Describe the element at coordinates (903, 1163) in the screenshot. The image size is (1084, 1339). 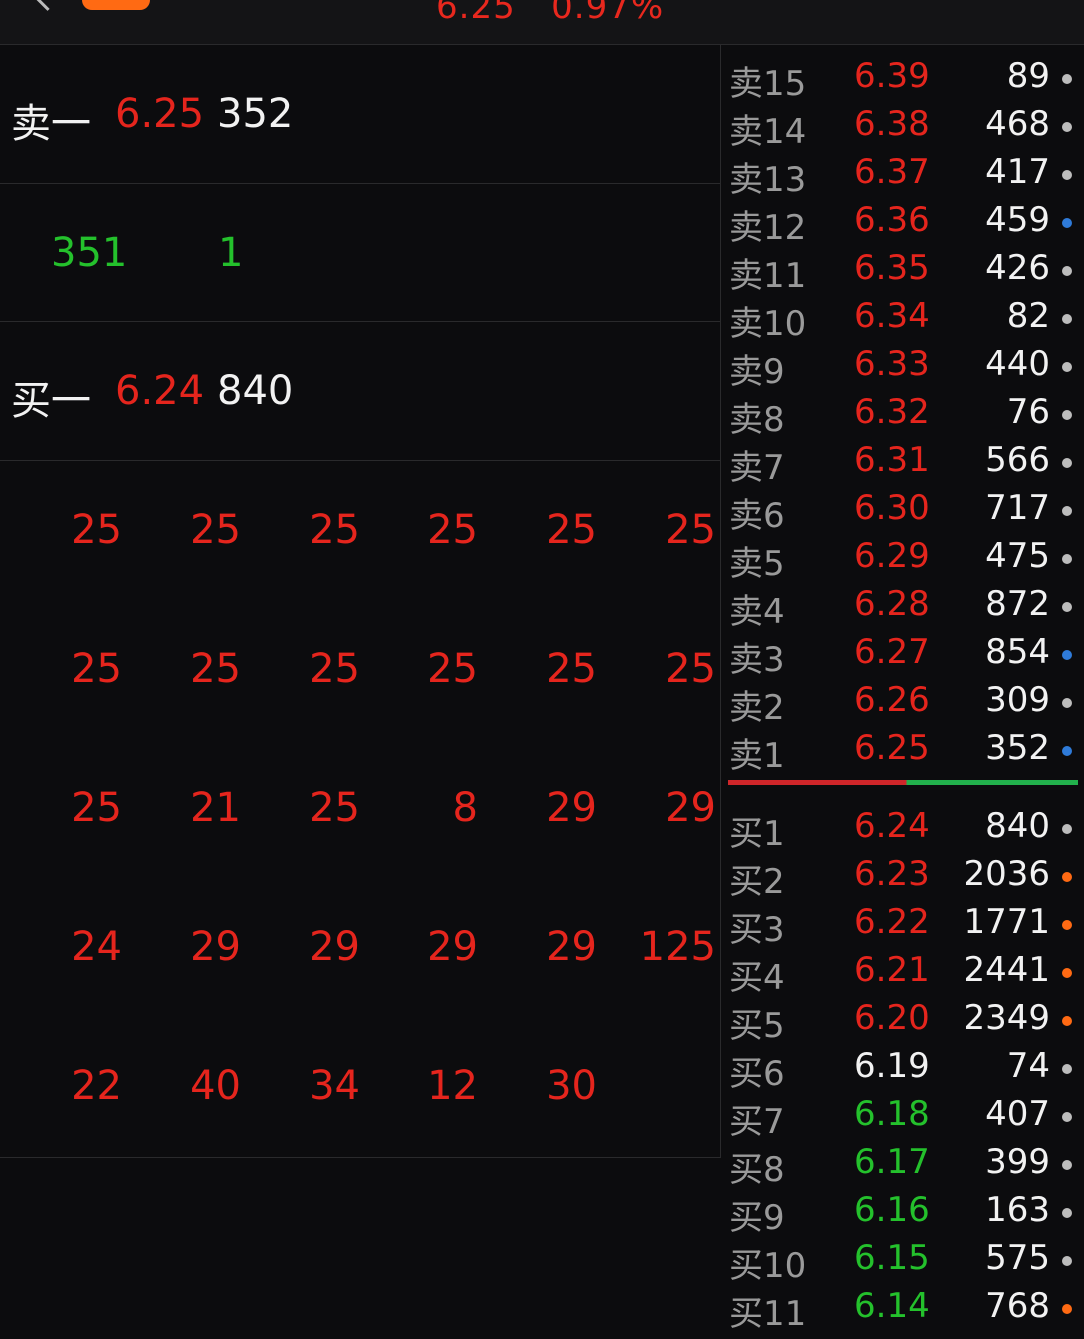
I see `bid-level-row: 买8 6.17 399` at that location.